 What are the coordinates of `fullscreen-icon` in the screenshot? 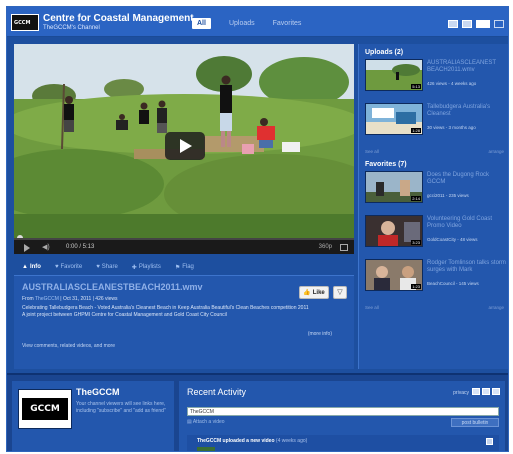 It's located at (344, 247).